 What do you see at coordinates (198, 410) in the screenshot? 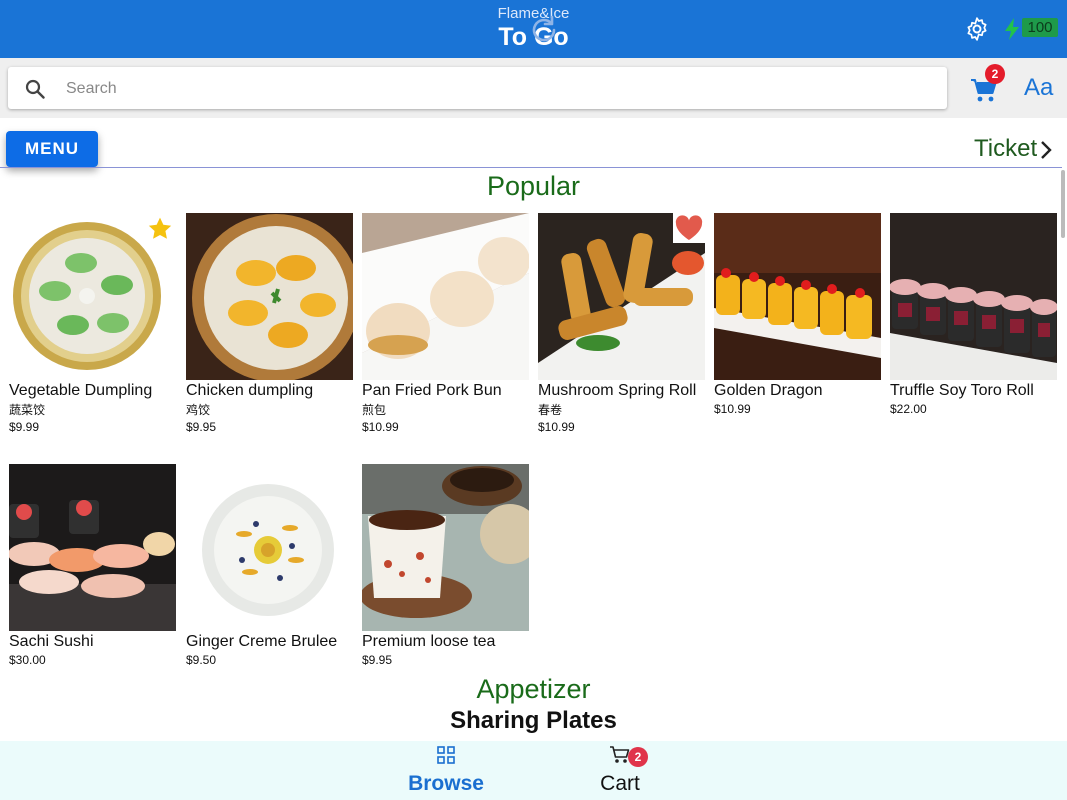
I see `item-chinese-name: 鸡饺` at bounding box center [198, 410].